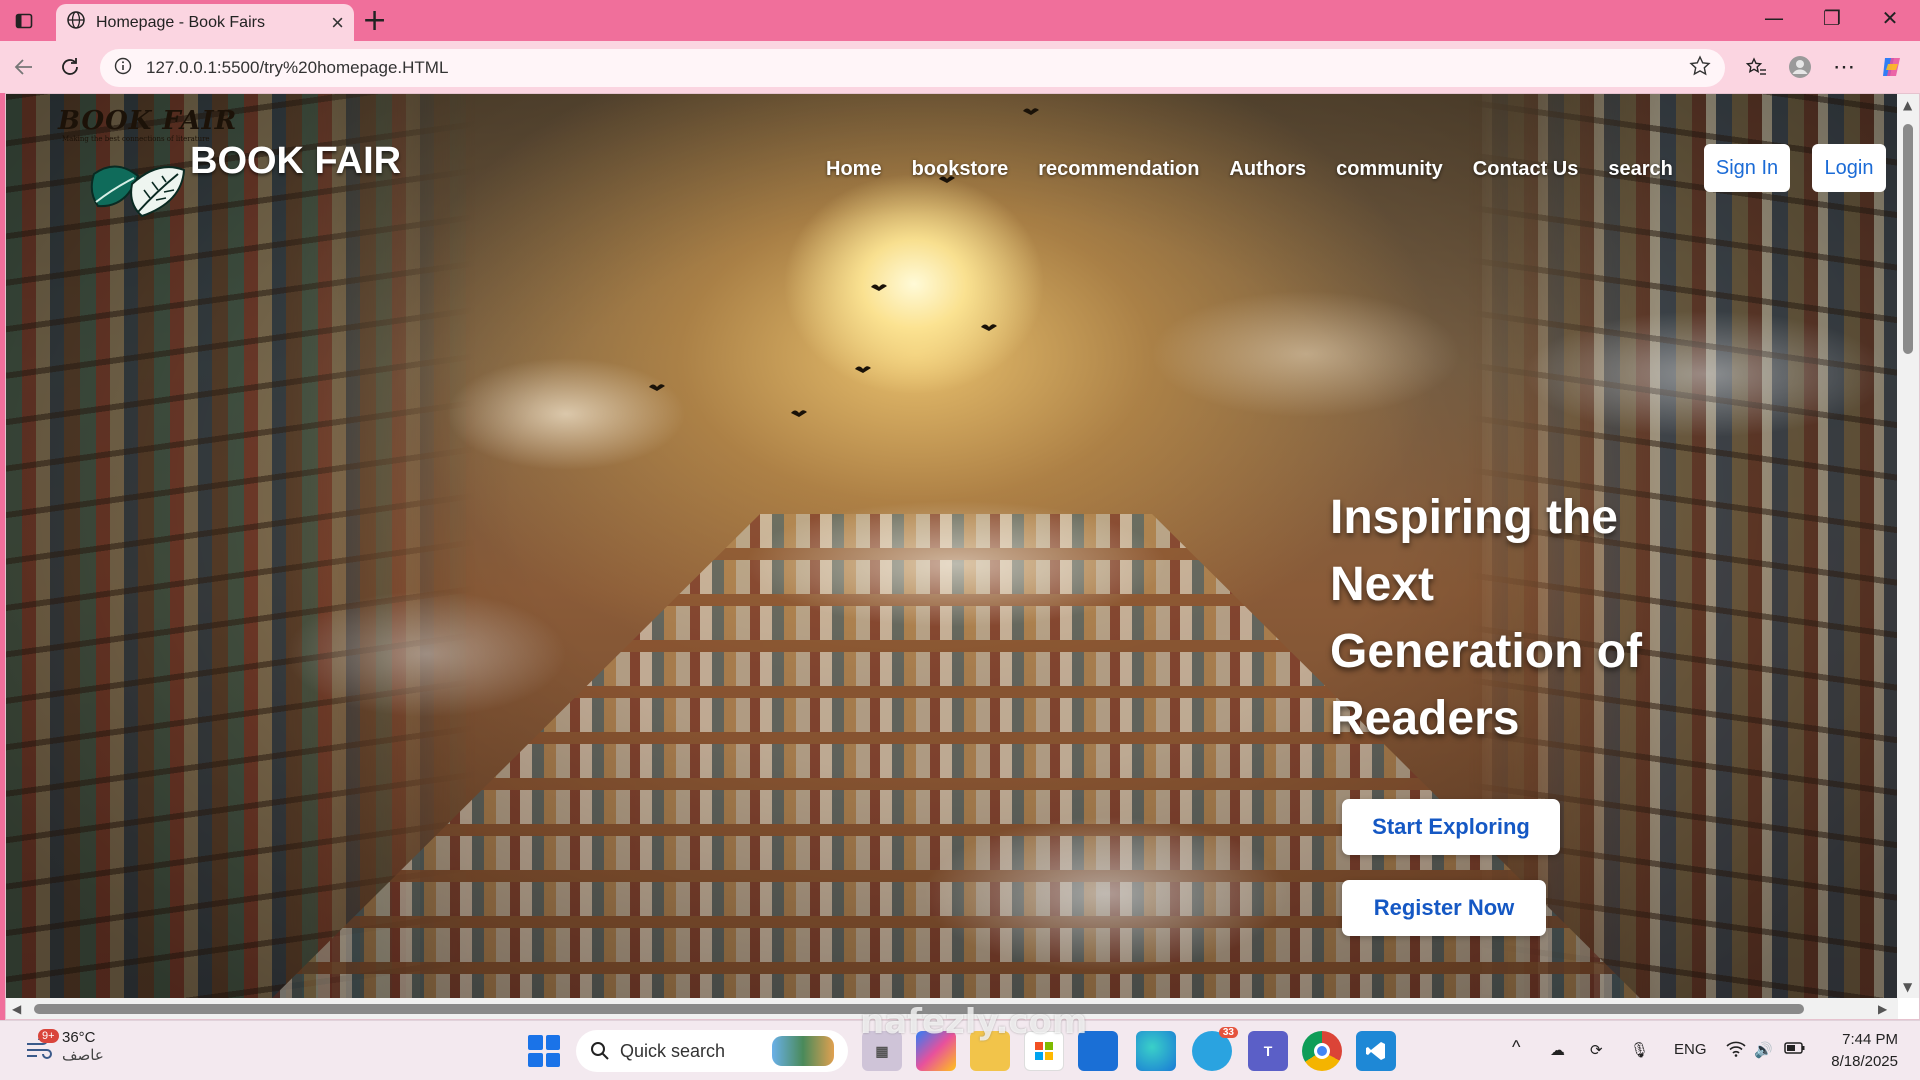 Image resolution: width=1920 pixels, height=1080 pixels. Describe the element at coordinates (1382, 584) in the screenshot. I see `hero-headline-line: Next` at that location.